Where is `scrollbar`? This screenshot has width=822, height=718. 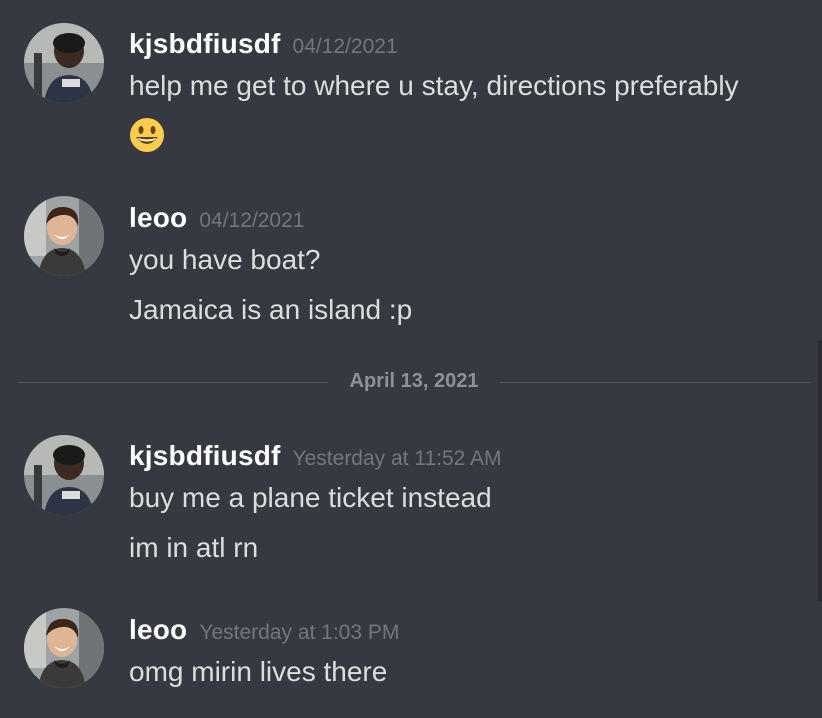
scrollbar is located at coordinates (820, 471).